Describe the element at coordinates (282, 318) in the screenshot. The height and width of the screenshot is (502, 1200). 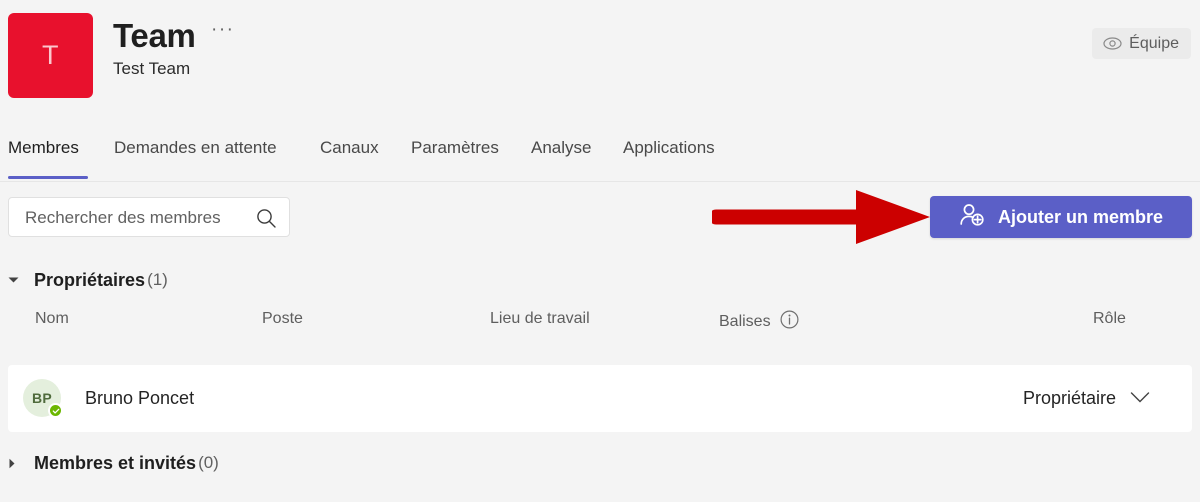
I see `column-header-poste: Poste` at that location.